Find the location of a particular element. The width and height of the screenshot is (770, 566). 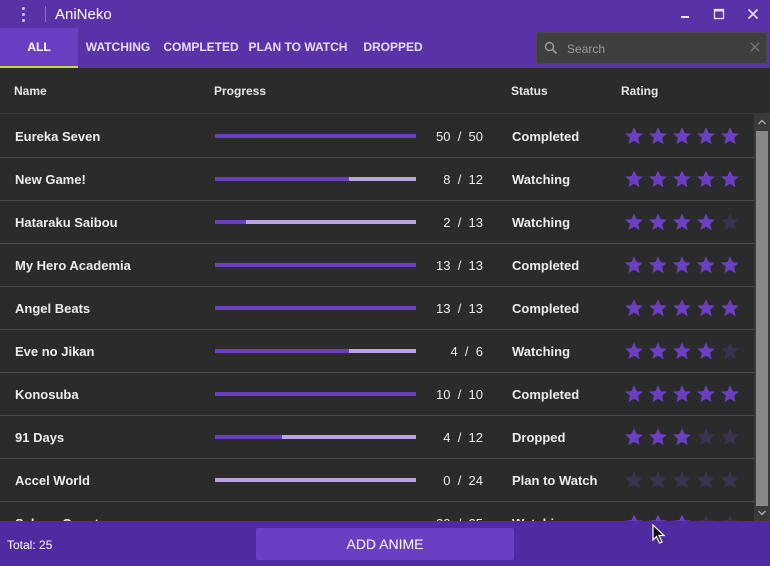

menu-icon is located at coordinates (23, 14).